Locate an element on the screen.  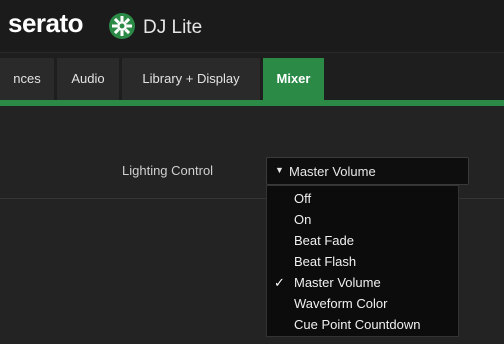
serato-wordmark: serato is located at coordinates (46, 23).